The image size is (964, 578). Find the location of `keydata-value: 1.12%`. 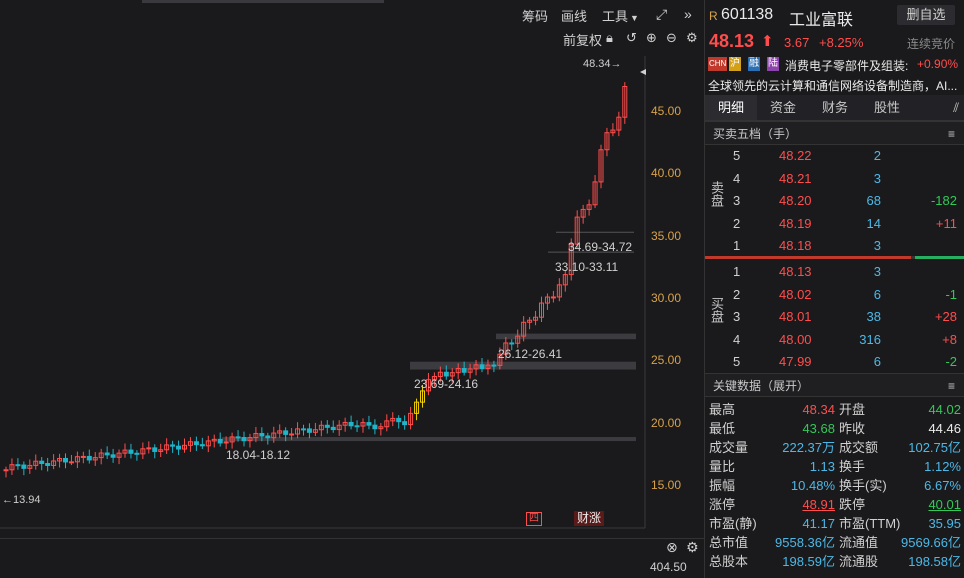

keydata-value: 1.12% is located at coordinates (942, 466).